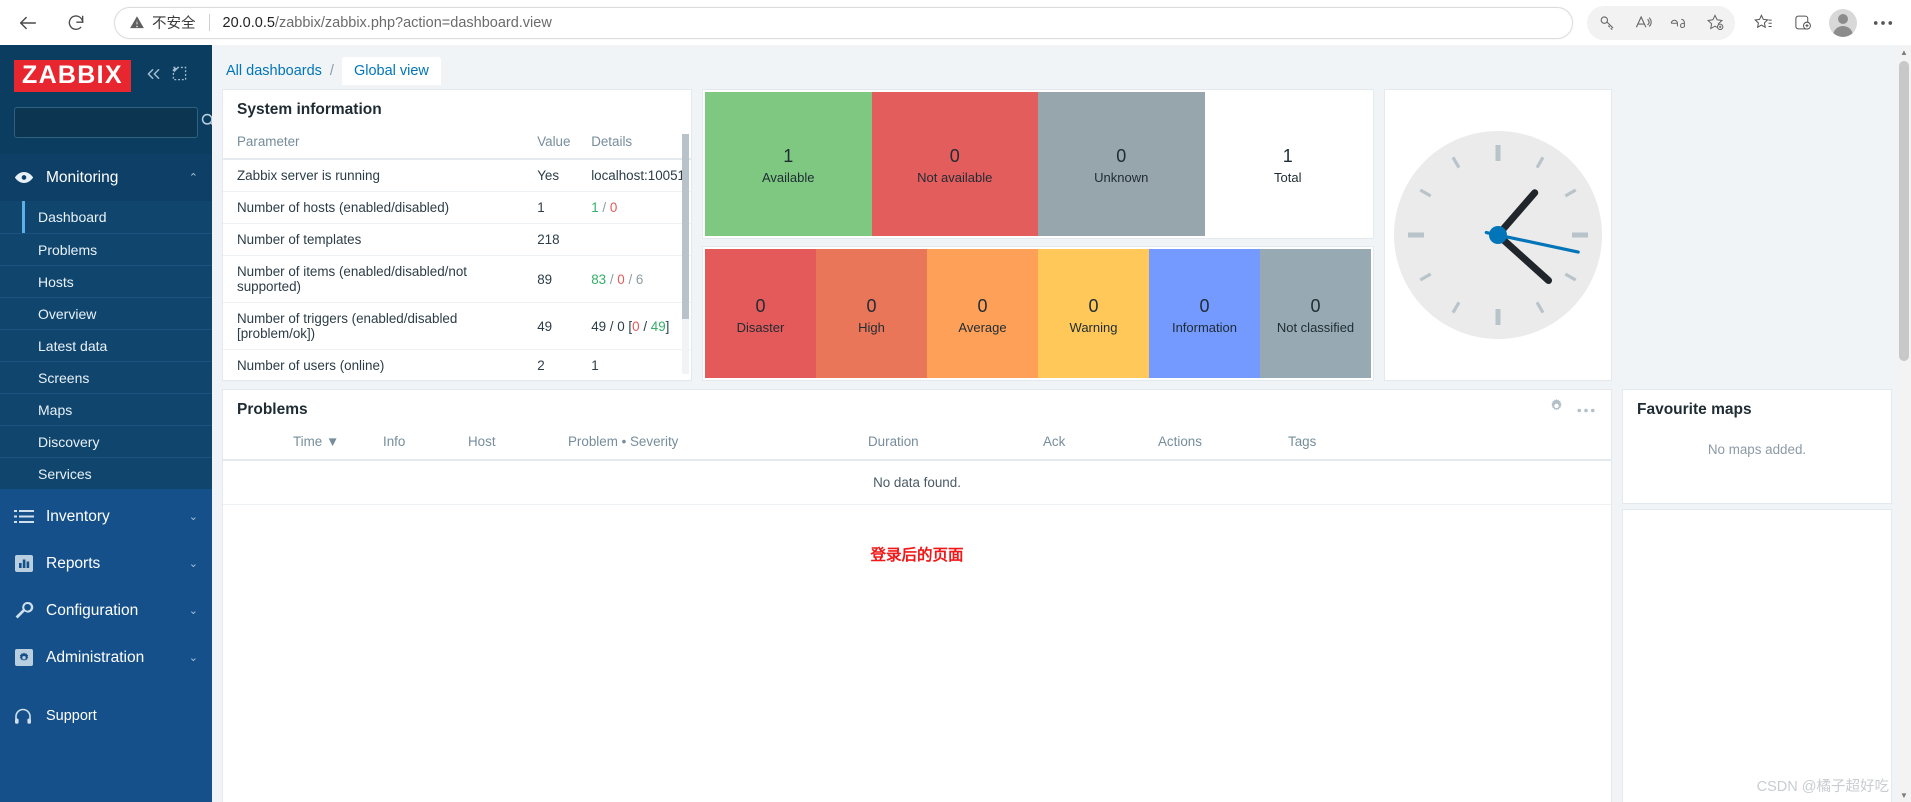  What do you see at coordinates (1643, 23) in the screenshot?
I see `read-aloud-icon` at bounding box center [1643, 23].